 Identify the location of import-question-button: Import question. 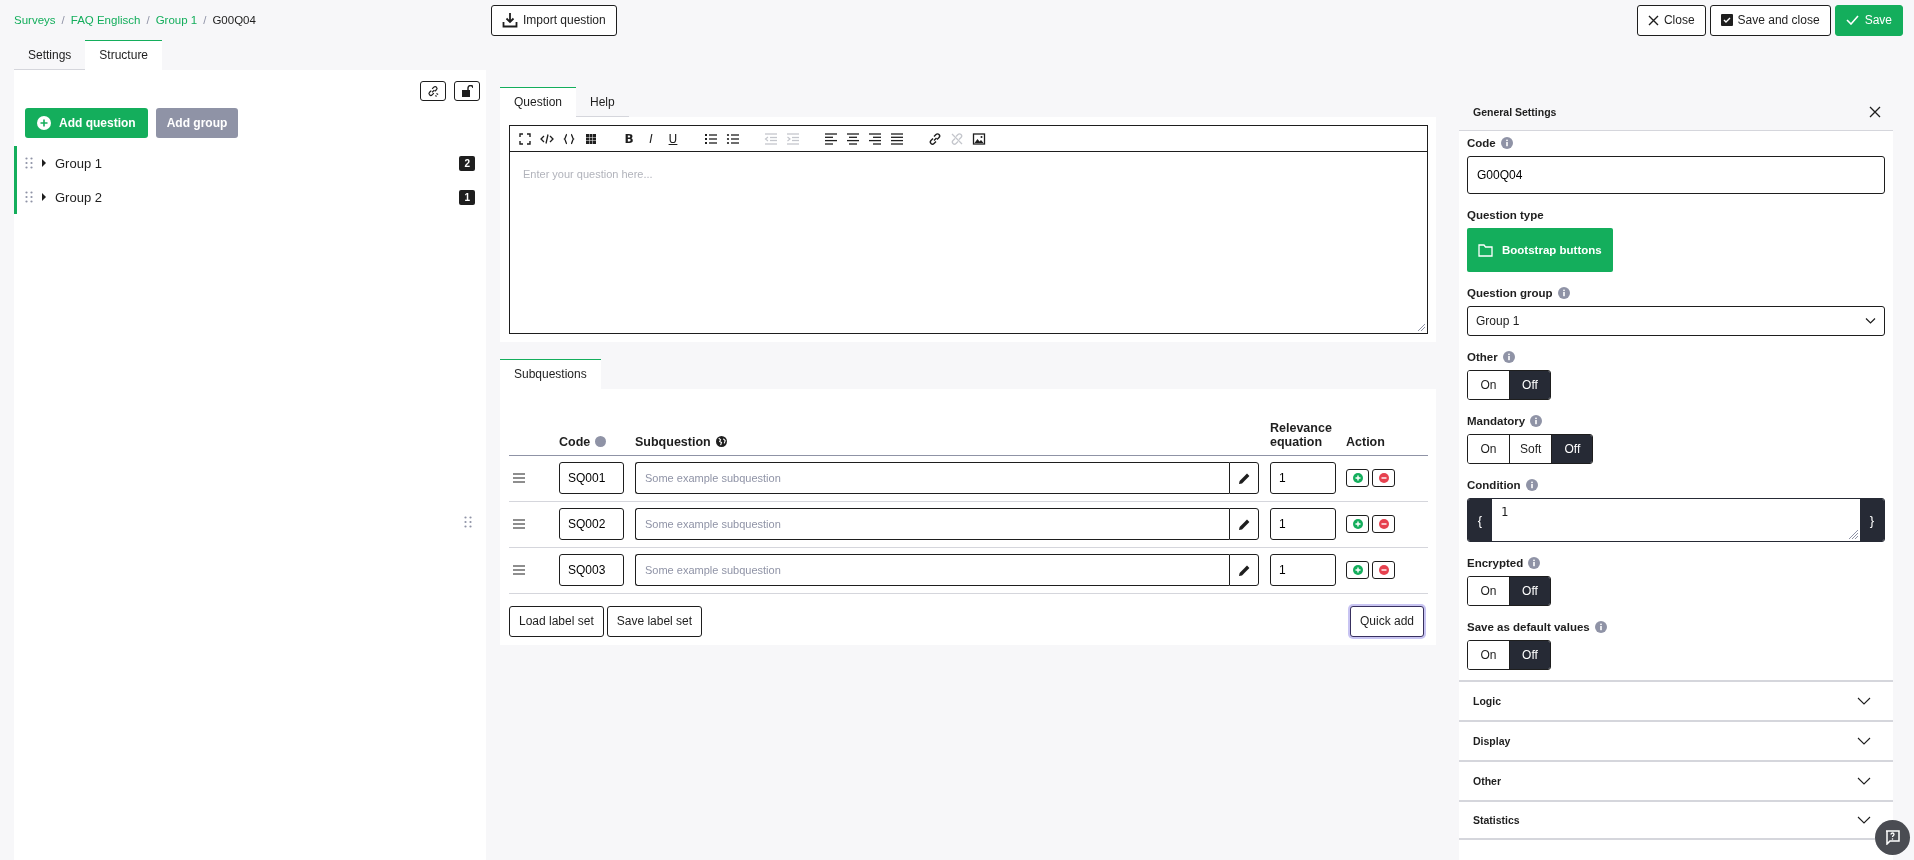
(554, 20).